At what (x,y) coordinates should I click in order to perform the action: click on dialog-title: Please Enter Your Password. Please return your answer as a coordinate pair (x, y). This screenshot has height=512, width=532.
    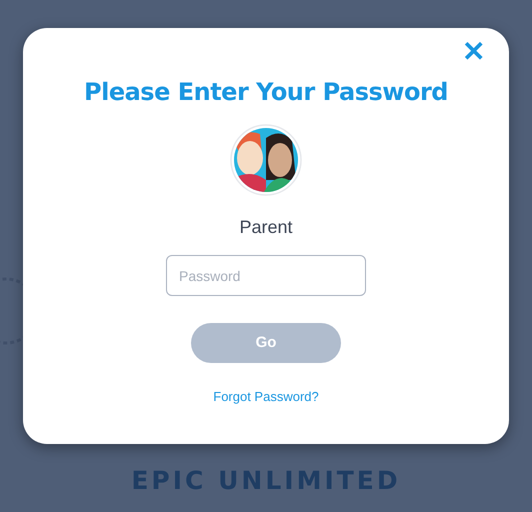
    Looking at the image, I should click on (266, 92).